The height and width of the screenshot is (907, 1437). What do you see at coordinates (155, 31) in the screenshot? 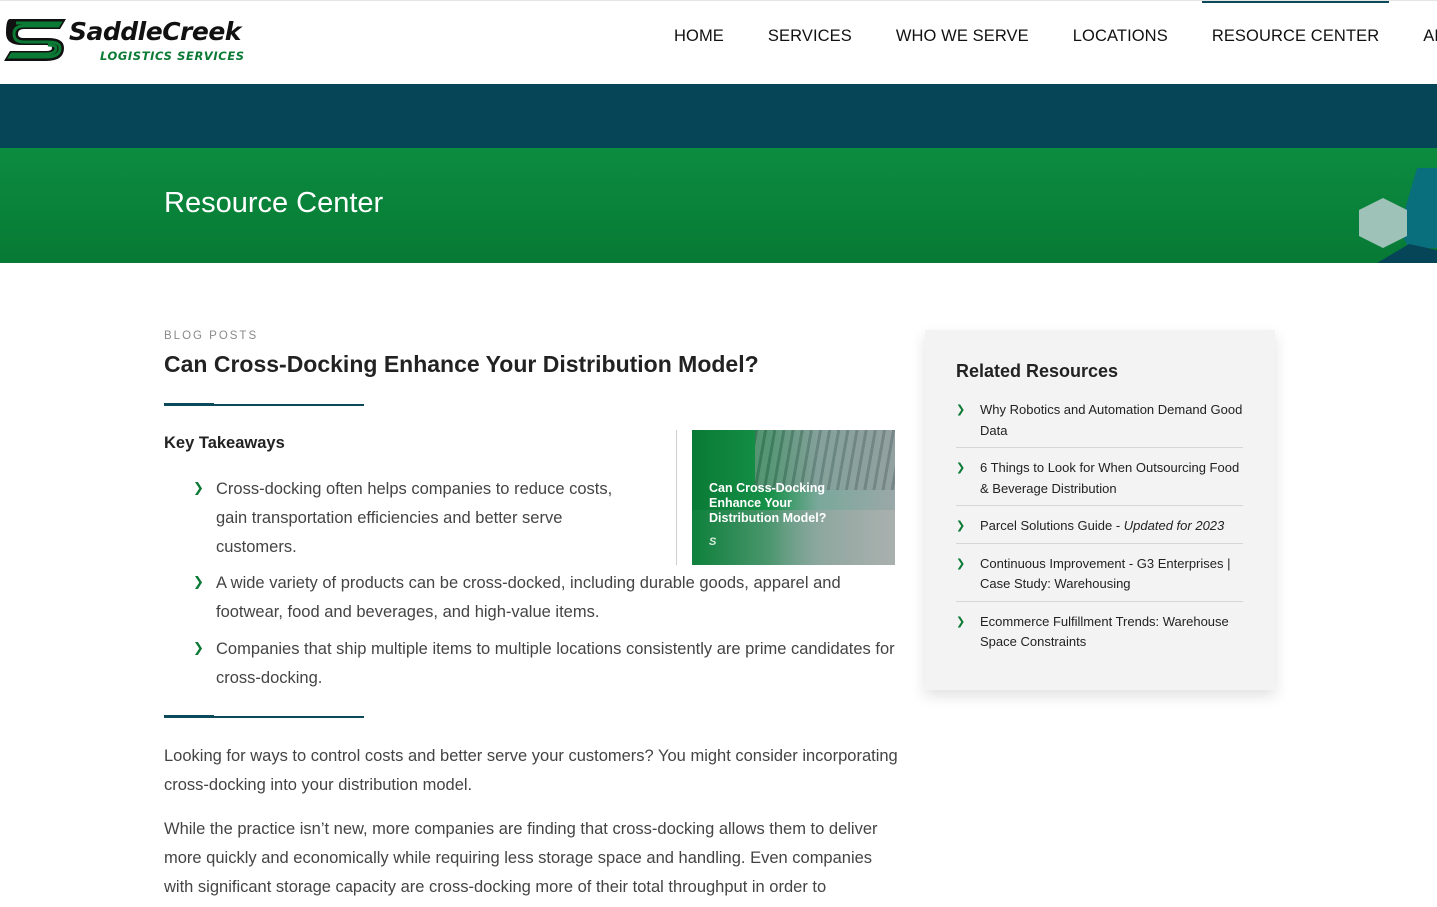
I see `logo-wordmark: SaddleCreek` at bounding box center [155, 31].